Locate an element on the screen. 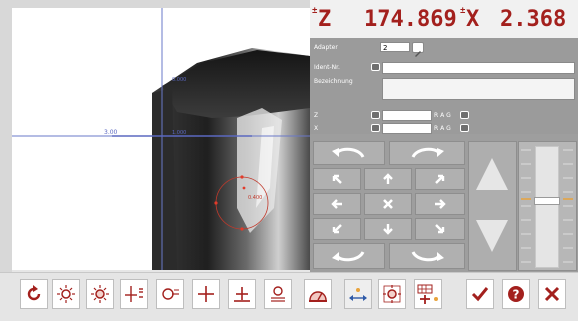 The width and height of the screenshot is (578, 321). arrow-down-right-icon is located at coordinates (440, 229).